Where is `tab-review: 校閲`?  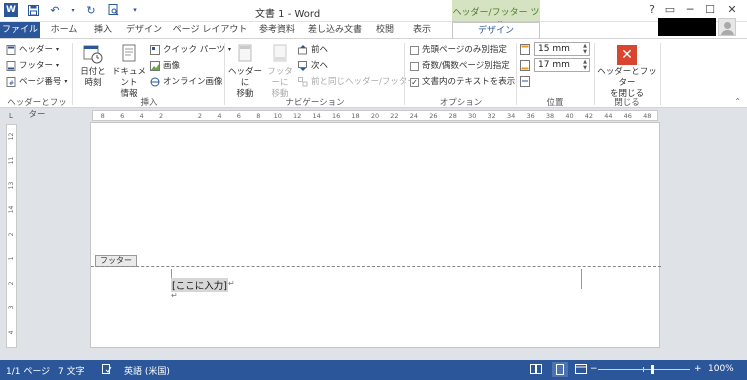 tab-review: 校閲 is located at coordinates (385, 30).